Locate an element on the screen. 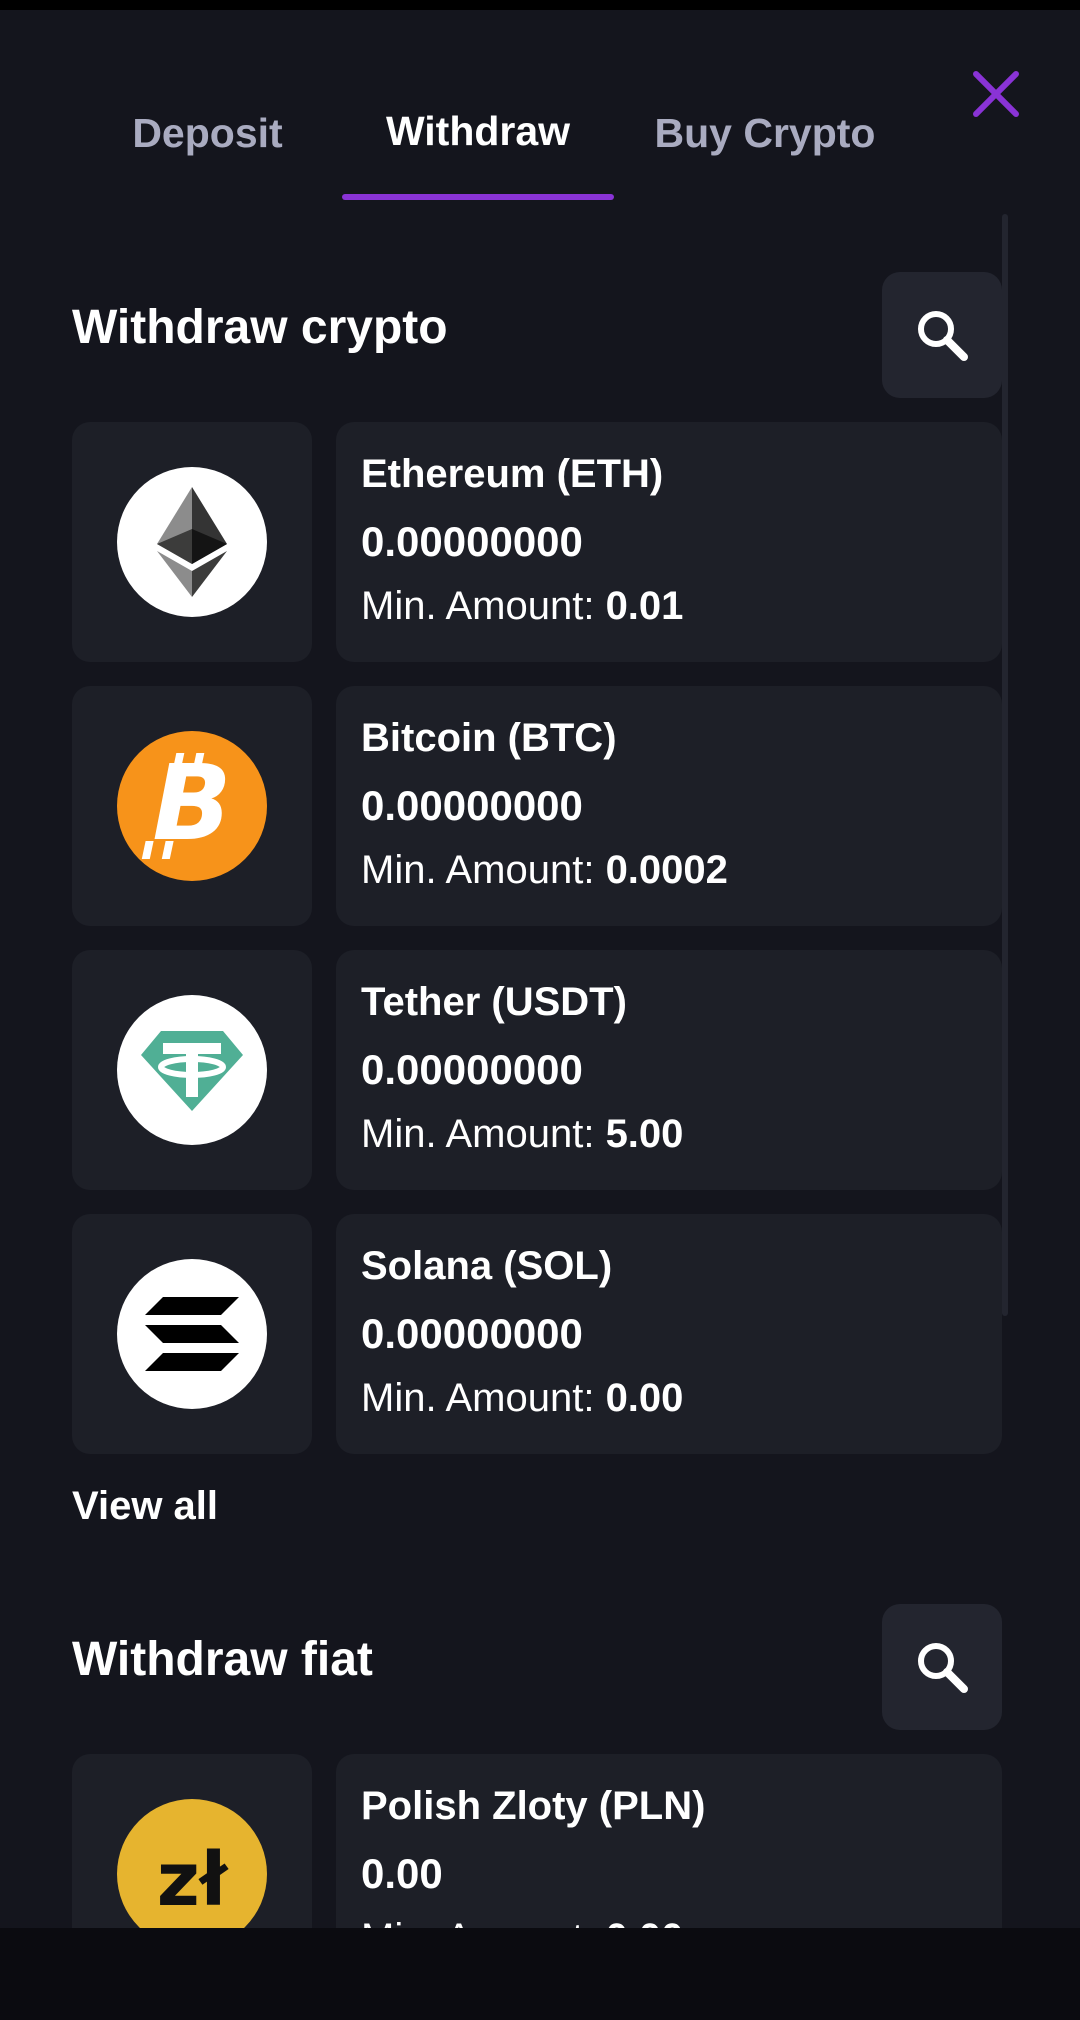 The height and width of the screenshot is (2020, 1080). active-tab-indicator is located at coordinates (478, 197).